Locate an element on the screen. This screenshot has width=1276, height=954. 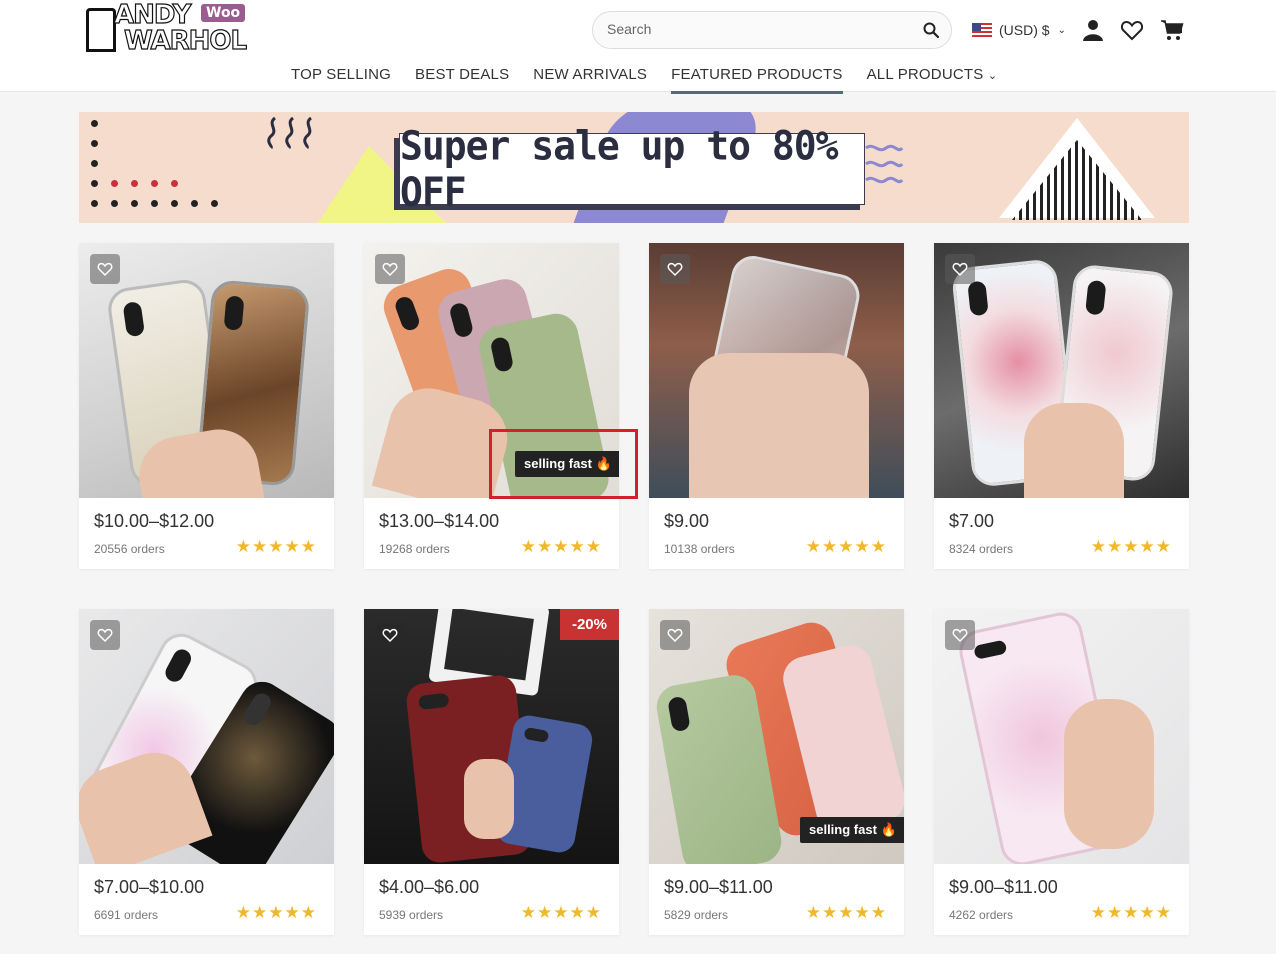
banner-headline: Super sale up to 80% OFF is located at coordinates (619, 169).